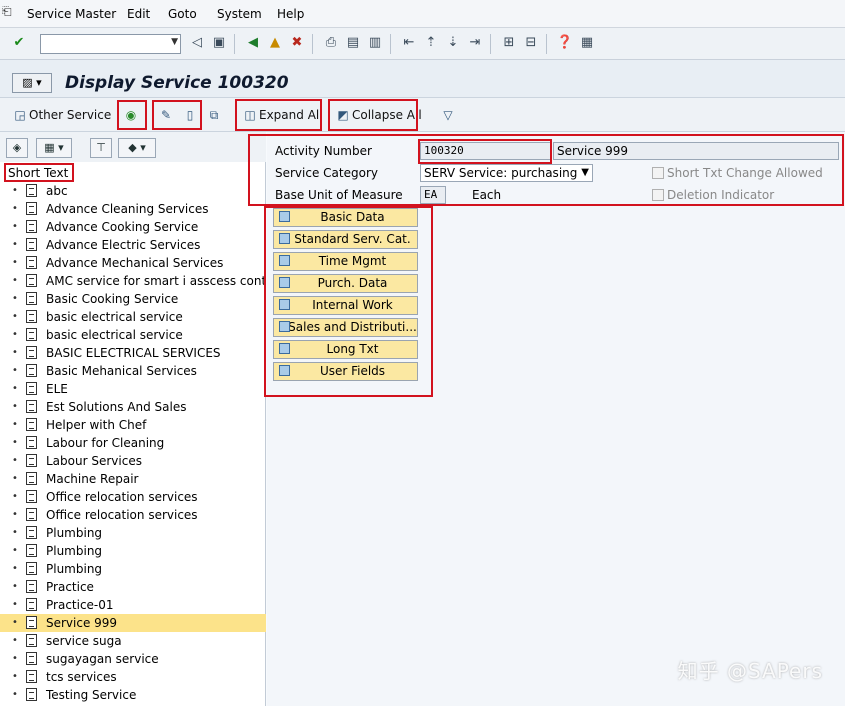 The image size is (845, 706). I want to click on layout-menu-icon: ▦, so click(587, 43).